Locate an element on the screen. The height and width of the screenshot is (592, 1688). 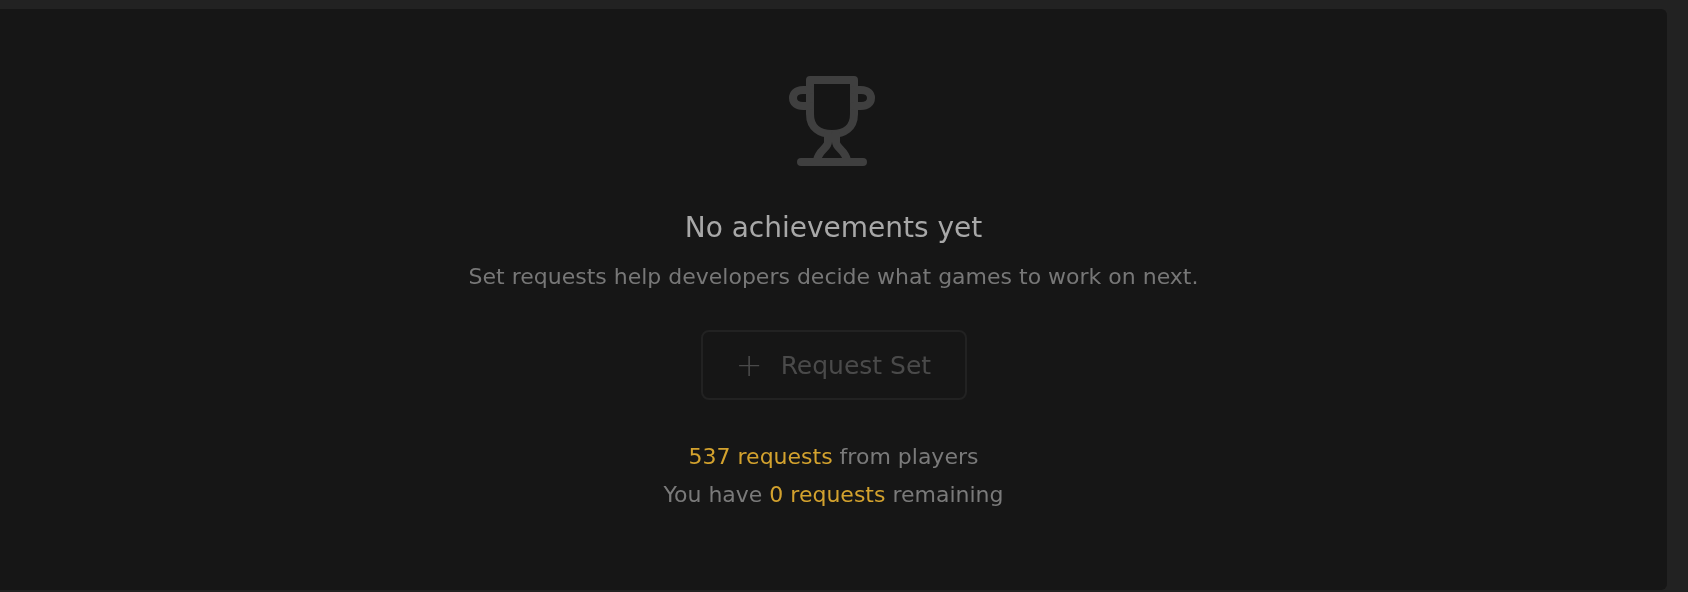
request-count-text: 537 requests from players is located at coordinates (833, 457).